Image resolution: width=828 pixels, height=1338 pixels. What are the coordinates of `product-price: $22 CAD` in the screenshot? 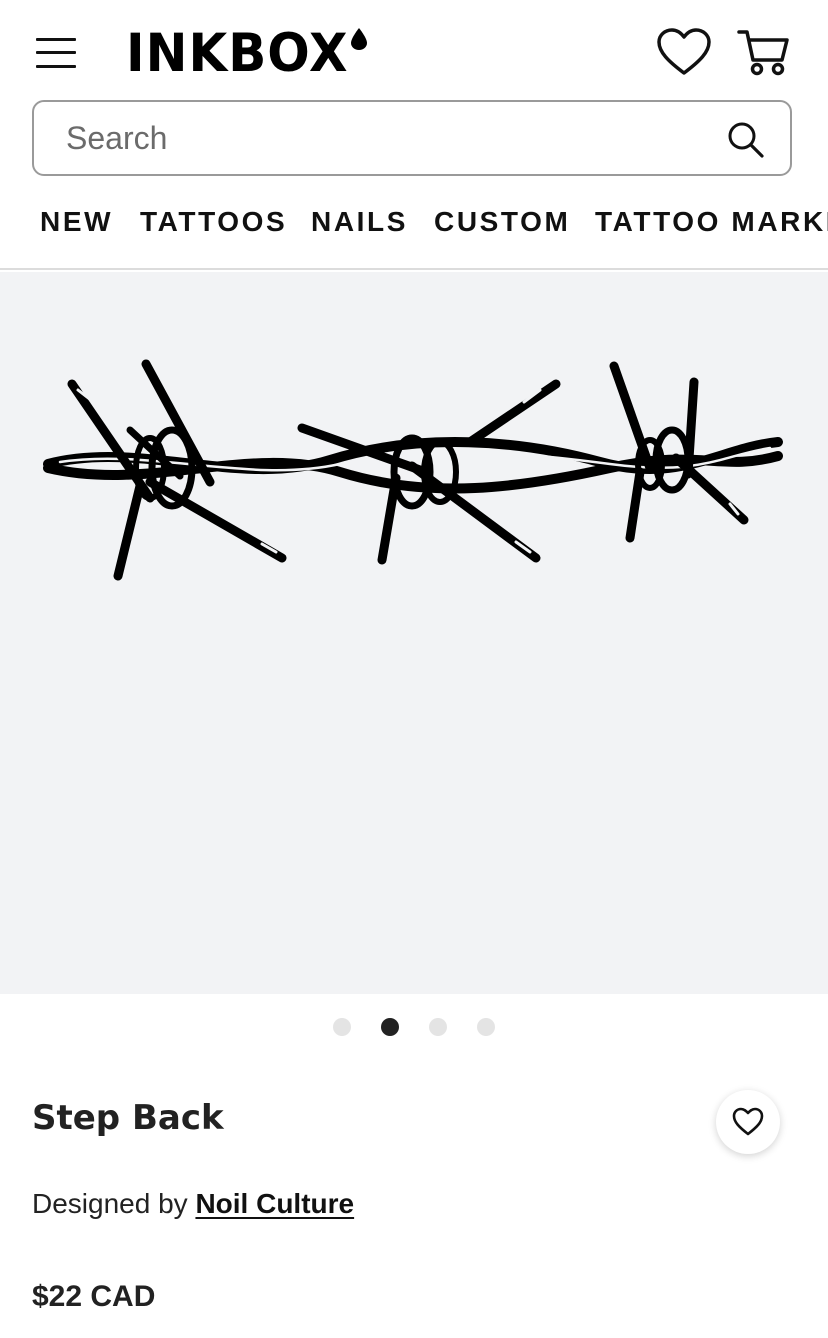 It's located at (94, 1296).